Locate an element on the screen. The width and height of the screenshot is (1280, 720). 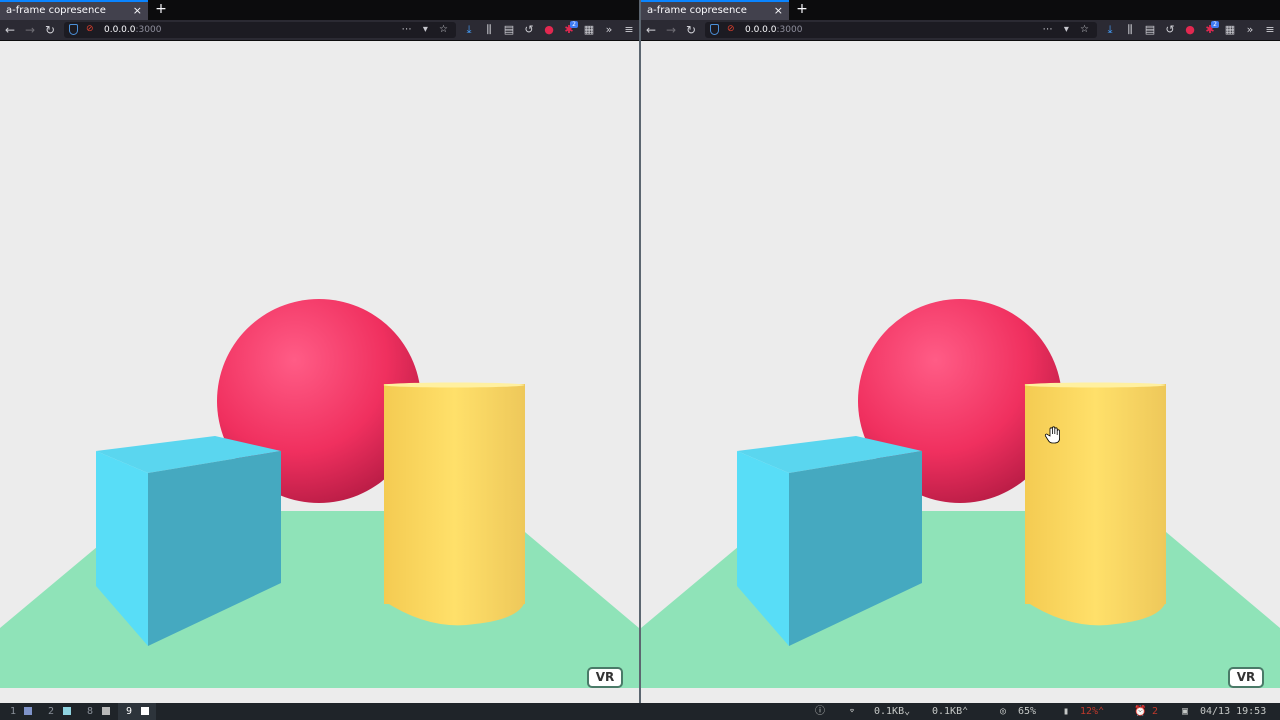
workspace-number: 8 is located at coordinates (90, 711).